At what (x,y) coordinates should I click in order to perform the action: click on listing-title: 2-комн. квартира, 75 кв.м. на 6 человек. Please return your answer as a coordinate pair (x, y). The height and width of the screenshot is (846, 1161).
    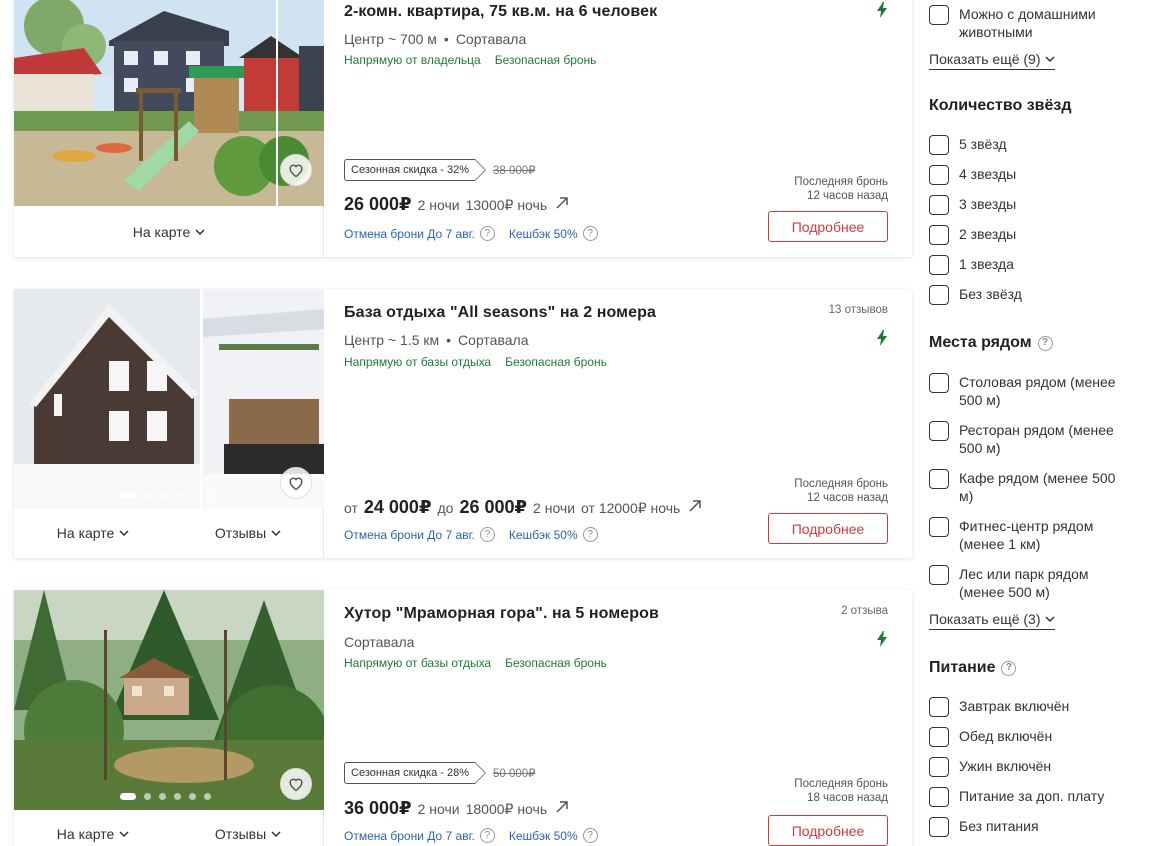
    Looking at the image, I should click on (500, 12).